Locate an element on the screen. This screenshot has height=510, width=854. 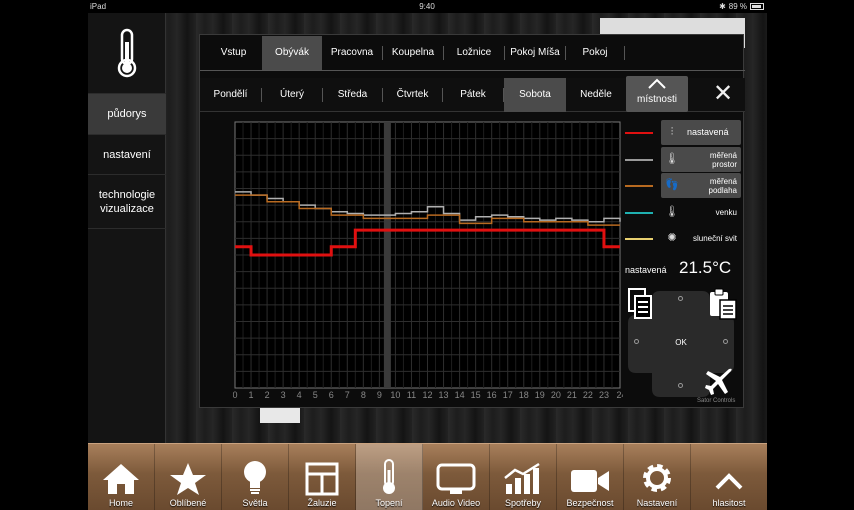
toolbar-favorites: Oblíbené is located at coordinates (188, 477).